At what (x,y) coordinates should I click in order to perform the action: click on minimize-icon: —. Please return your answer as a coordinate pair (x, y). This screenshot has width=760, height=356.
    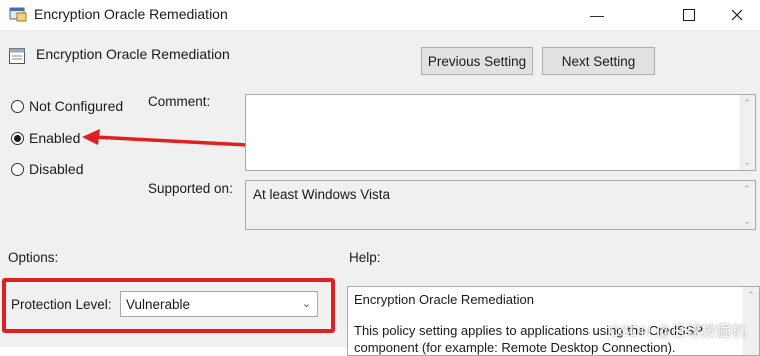
    Looking at the image, I should click on (597, 15).